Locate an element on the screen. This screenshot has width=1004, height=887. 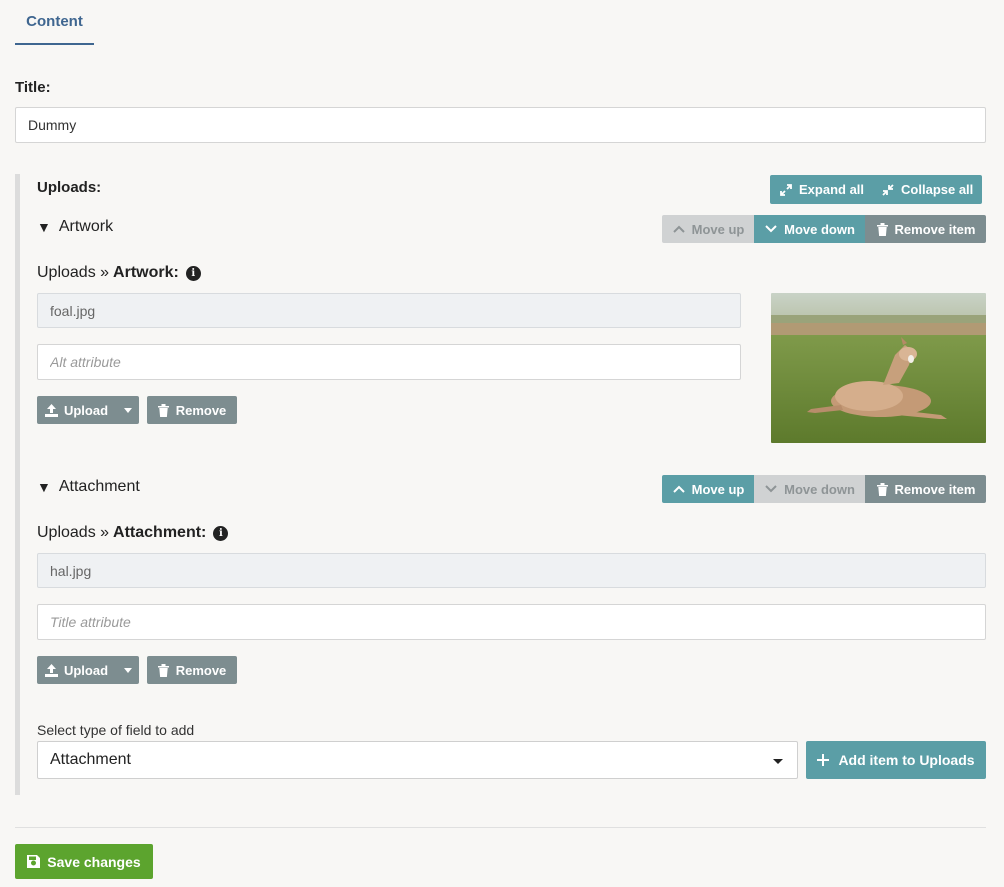
item-actions-attachment: Move up Move down Remove item is located at coordinates (824, 489).